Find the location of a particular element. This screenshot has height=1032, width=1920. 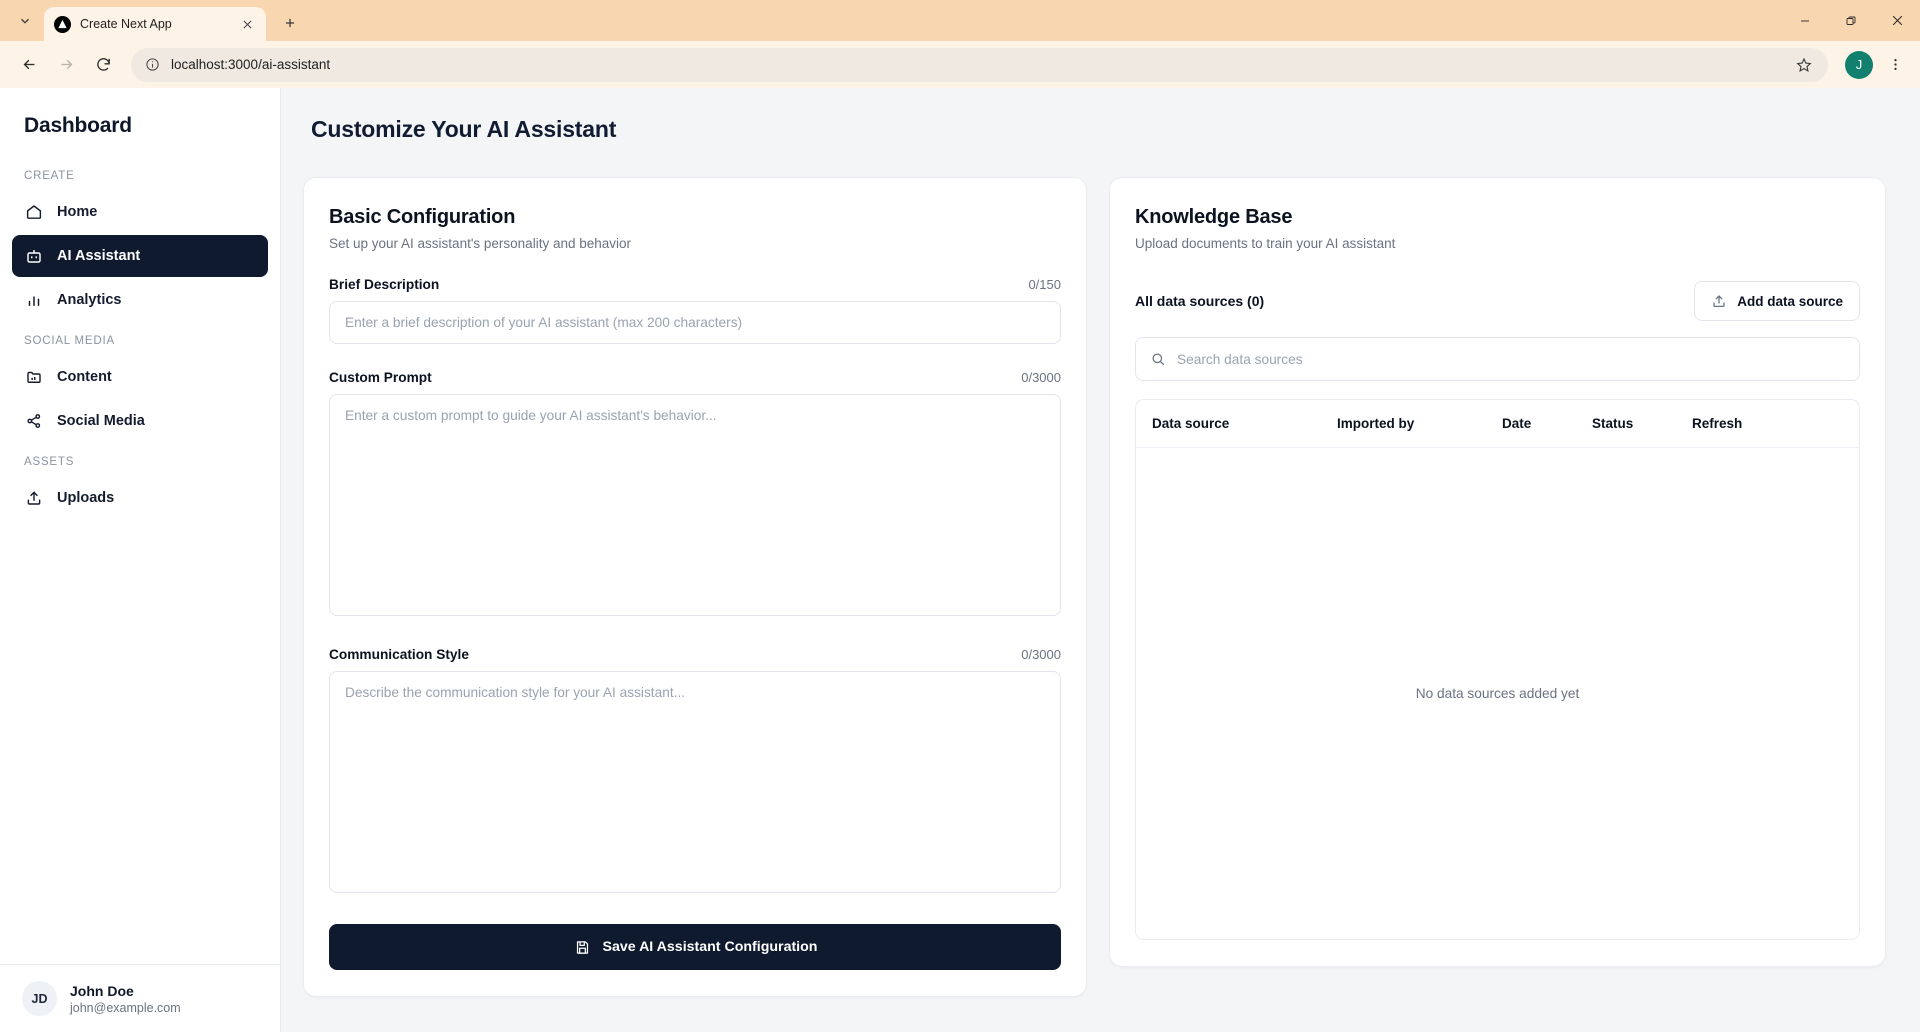

add-data-source-button: Add data source is located at coordinates (1777, 301).